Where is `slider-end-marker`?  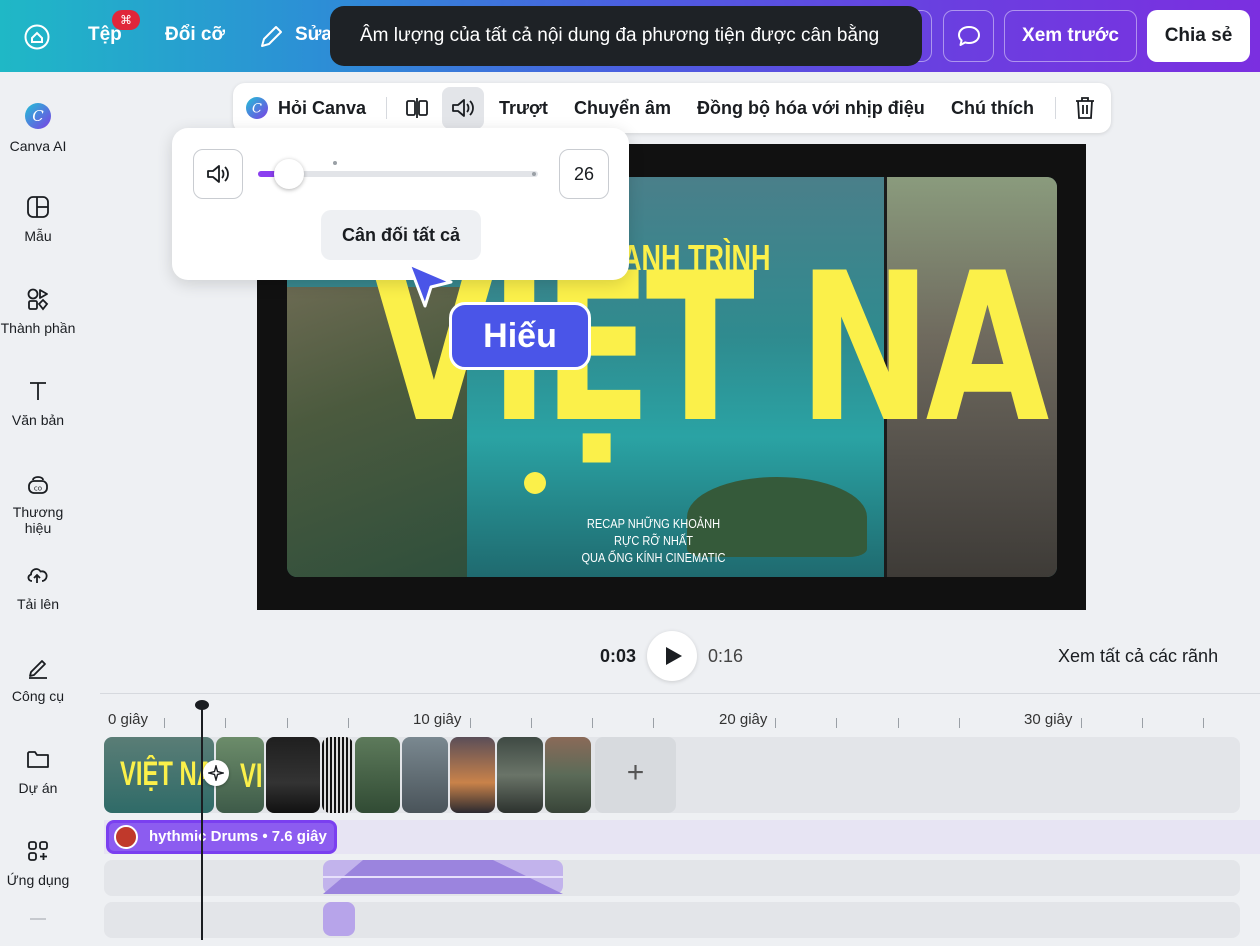 slider-end-marker is located at coordinates (534, 174).